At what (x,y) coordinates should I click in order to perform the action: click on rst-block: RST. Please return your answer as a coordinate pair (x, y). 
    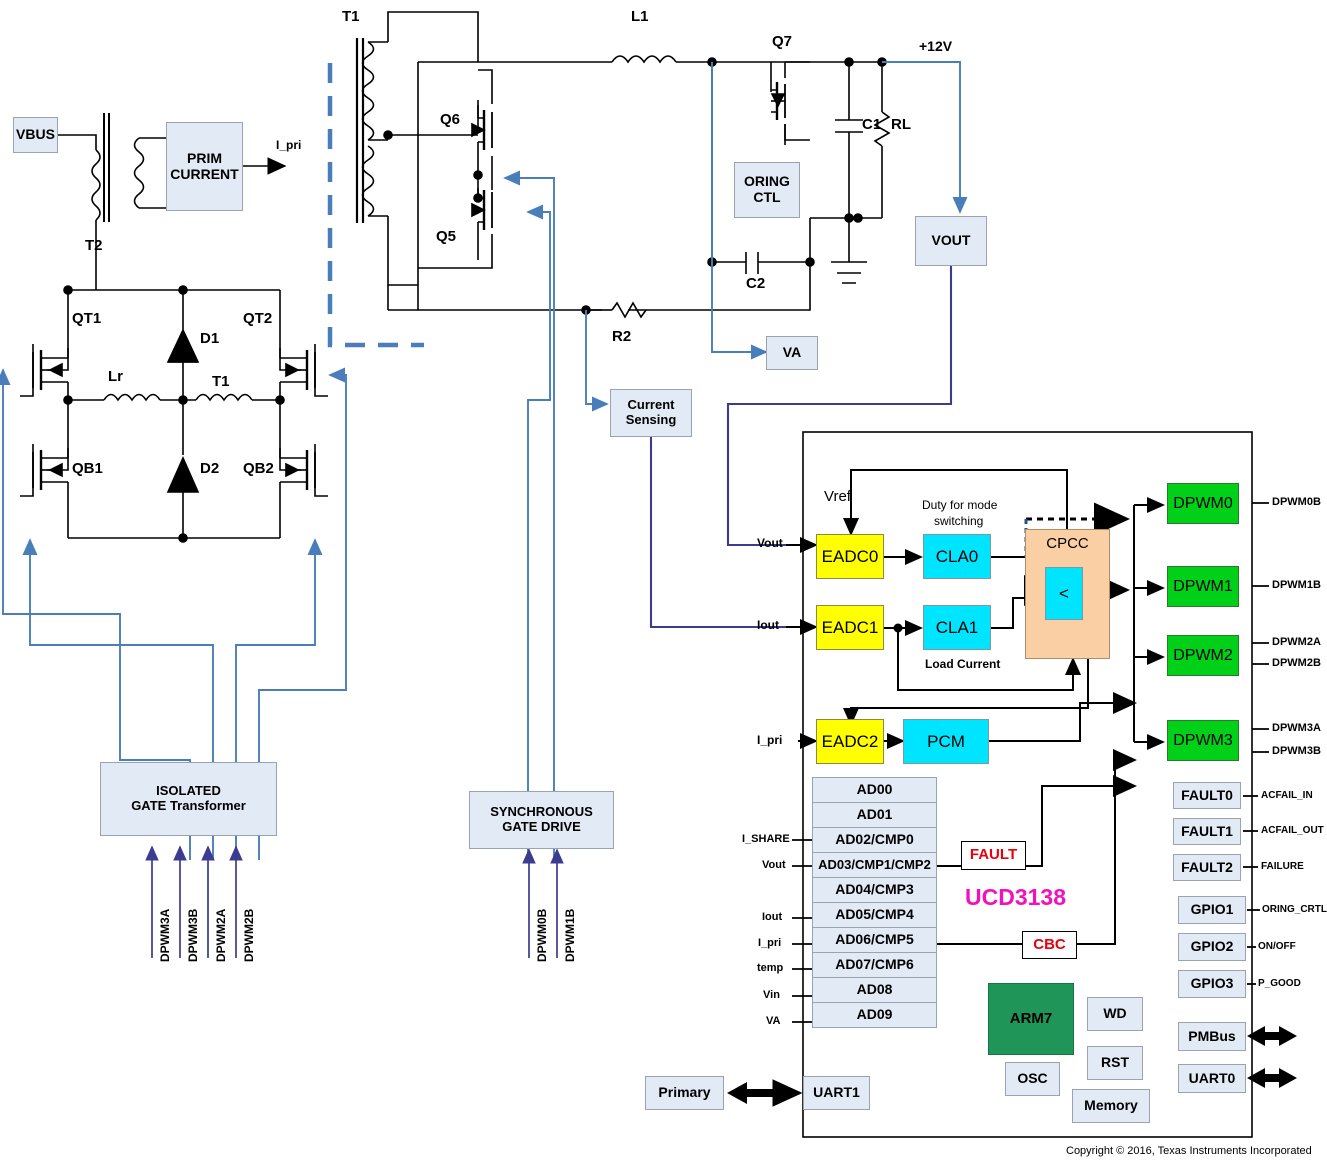
    Looking at the image, I should click on (1115, 1063).